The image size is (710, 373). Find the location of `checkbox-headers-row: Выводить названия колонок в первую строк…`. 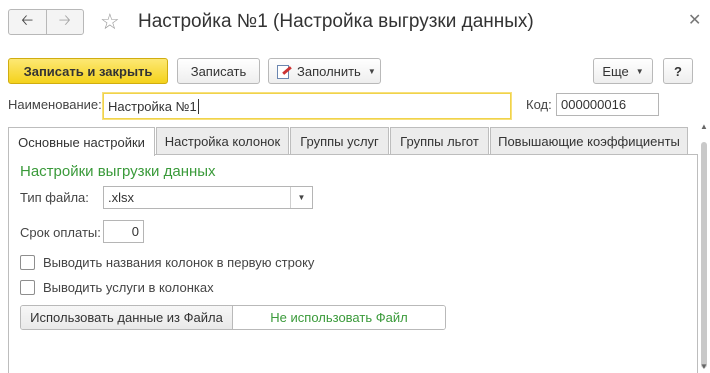

checkbox-headers-row: Выводить названия колонок в первую строк… is located at coordinates (167, 262).